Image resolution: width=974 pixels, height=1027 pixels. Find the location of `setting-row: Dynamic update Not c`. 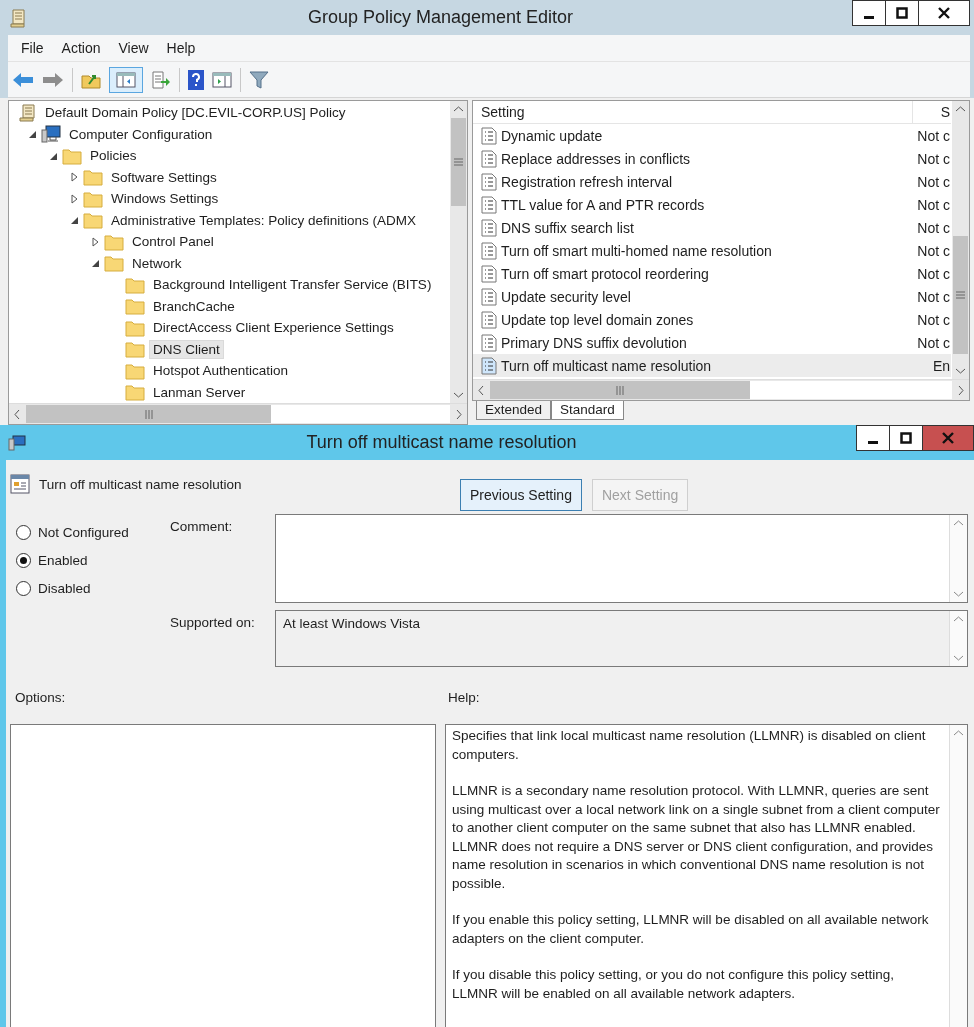

setting-row: Dynamic update Not c is located at coordinates (712, 135).